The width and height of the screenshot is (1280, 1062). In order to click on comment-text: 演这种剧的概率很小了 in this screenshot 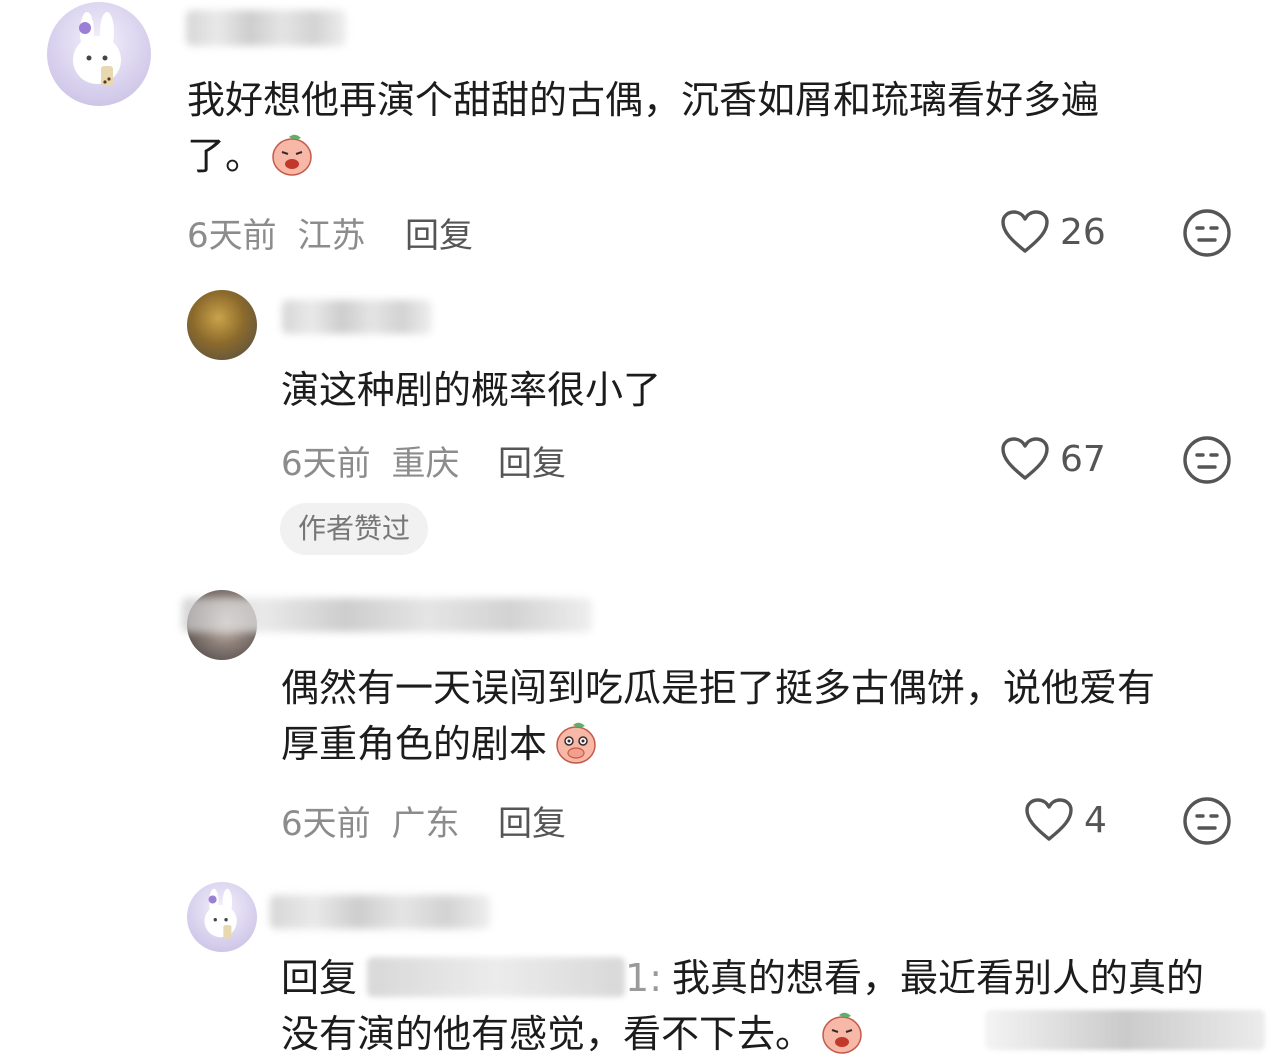, I will do `click(471, 390)`.